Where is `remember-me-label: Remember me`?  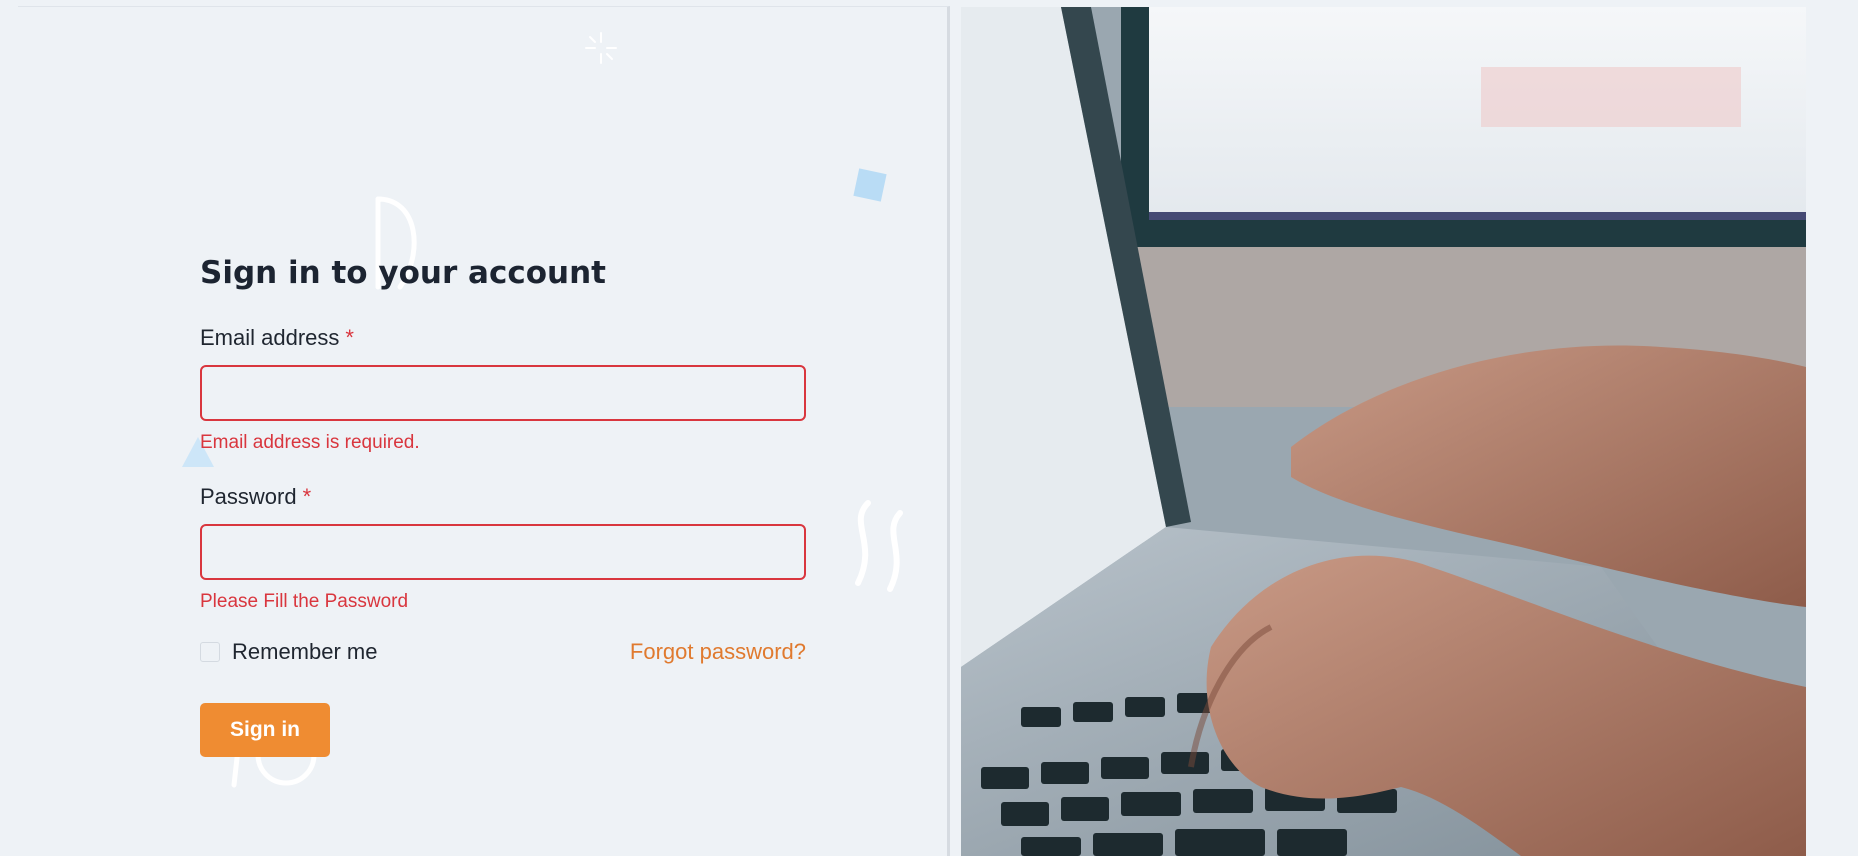 remember-me-label: Remember me is located at coordinates (304, 652).